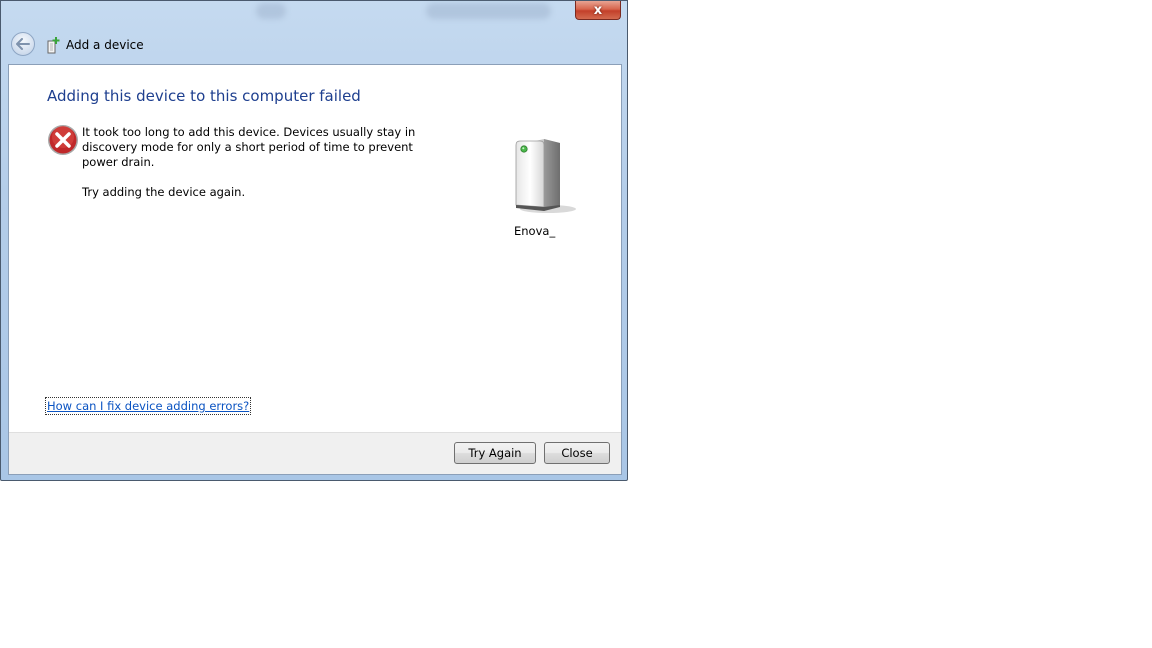 The width and height of the screenshot is (1152, 648). Describe the element at coordinates (545, 176) in the screenshot. I see `storage-device-icon` at that location.